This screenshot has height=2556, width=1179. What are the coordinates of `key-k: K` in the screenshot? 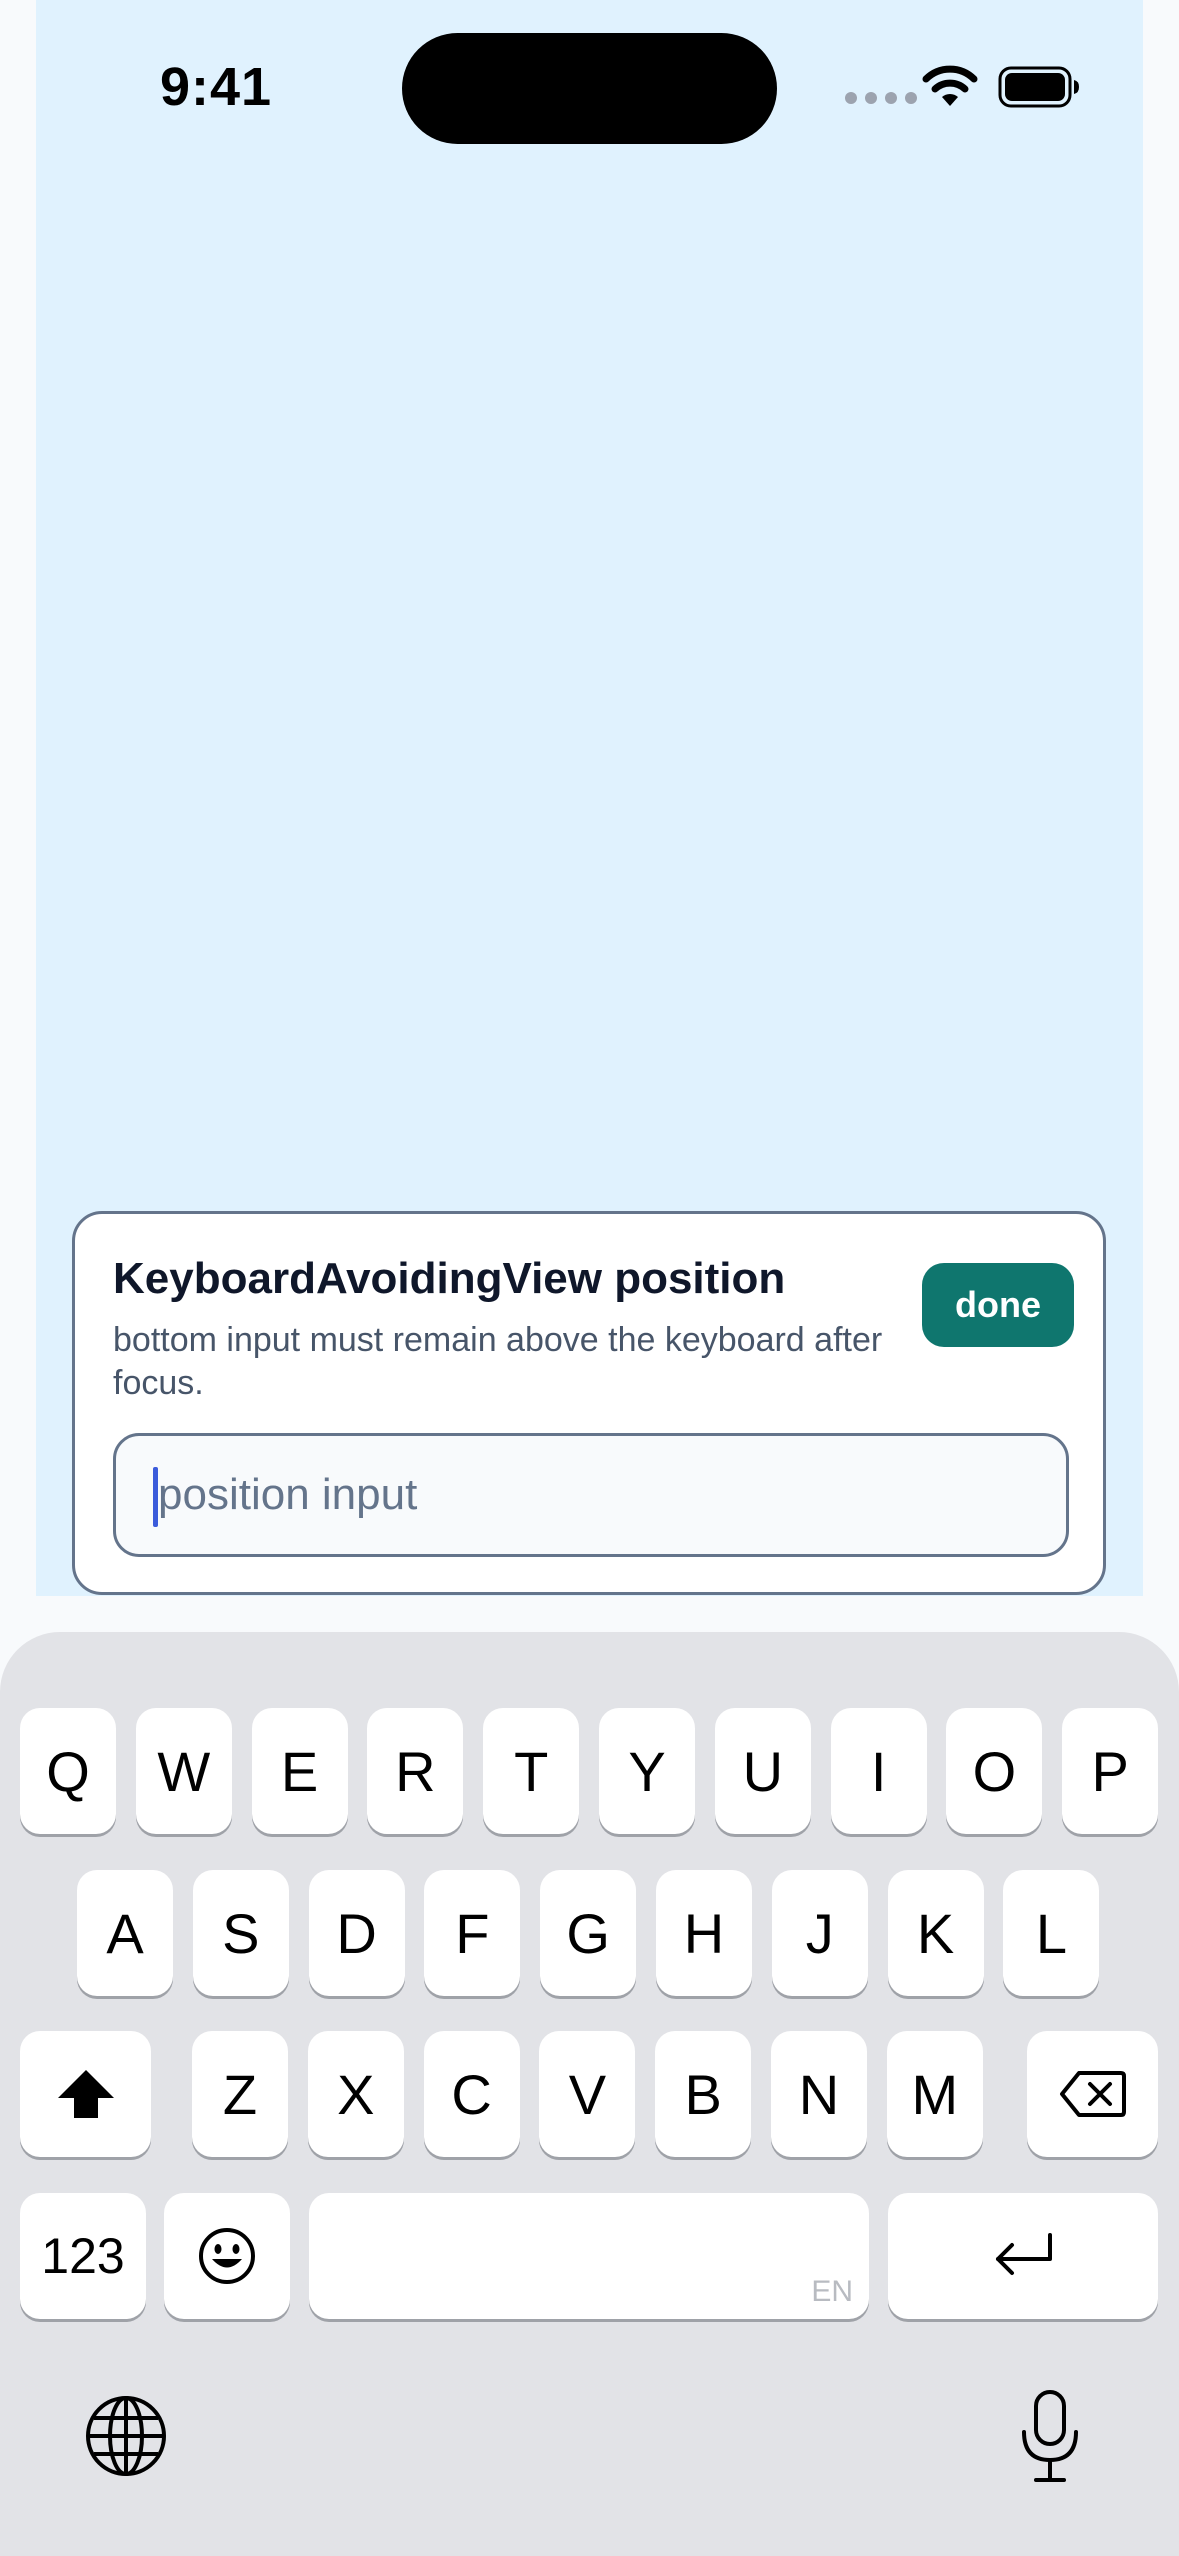 It's located at (935, 1933).